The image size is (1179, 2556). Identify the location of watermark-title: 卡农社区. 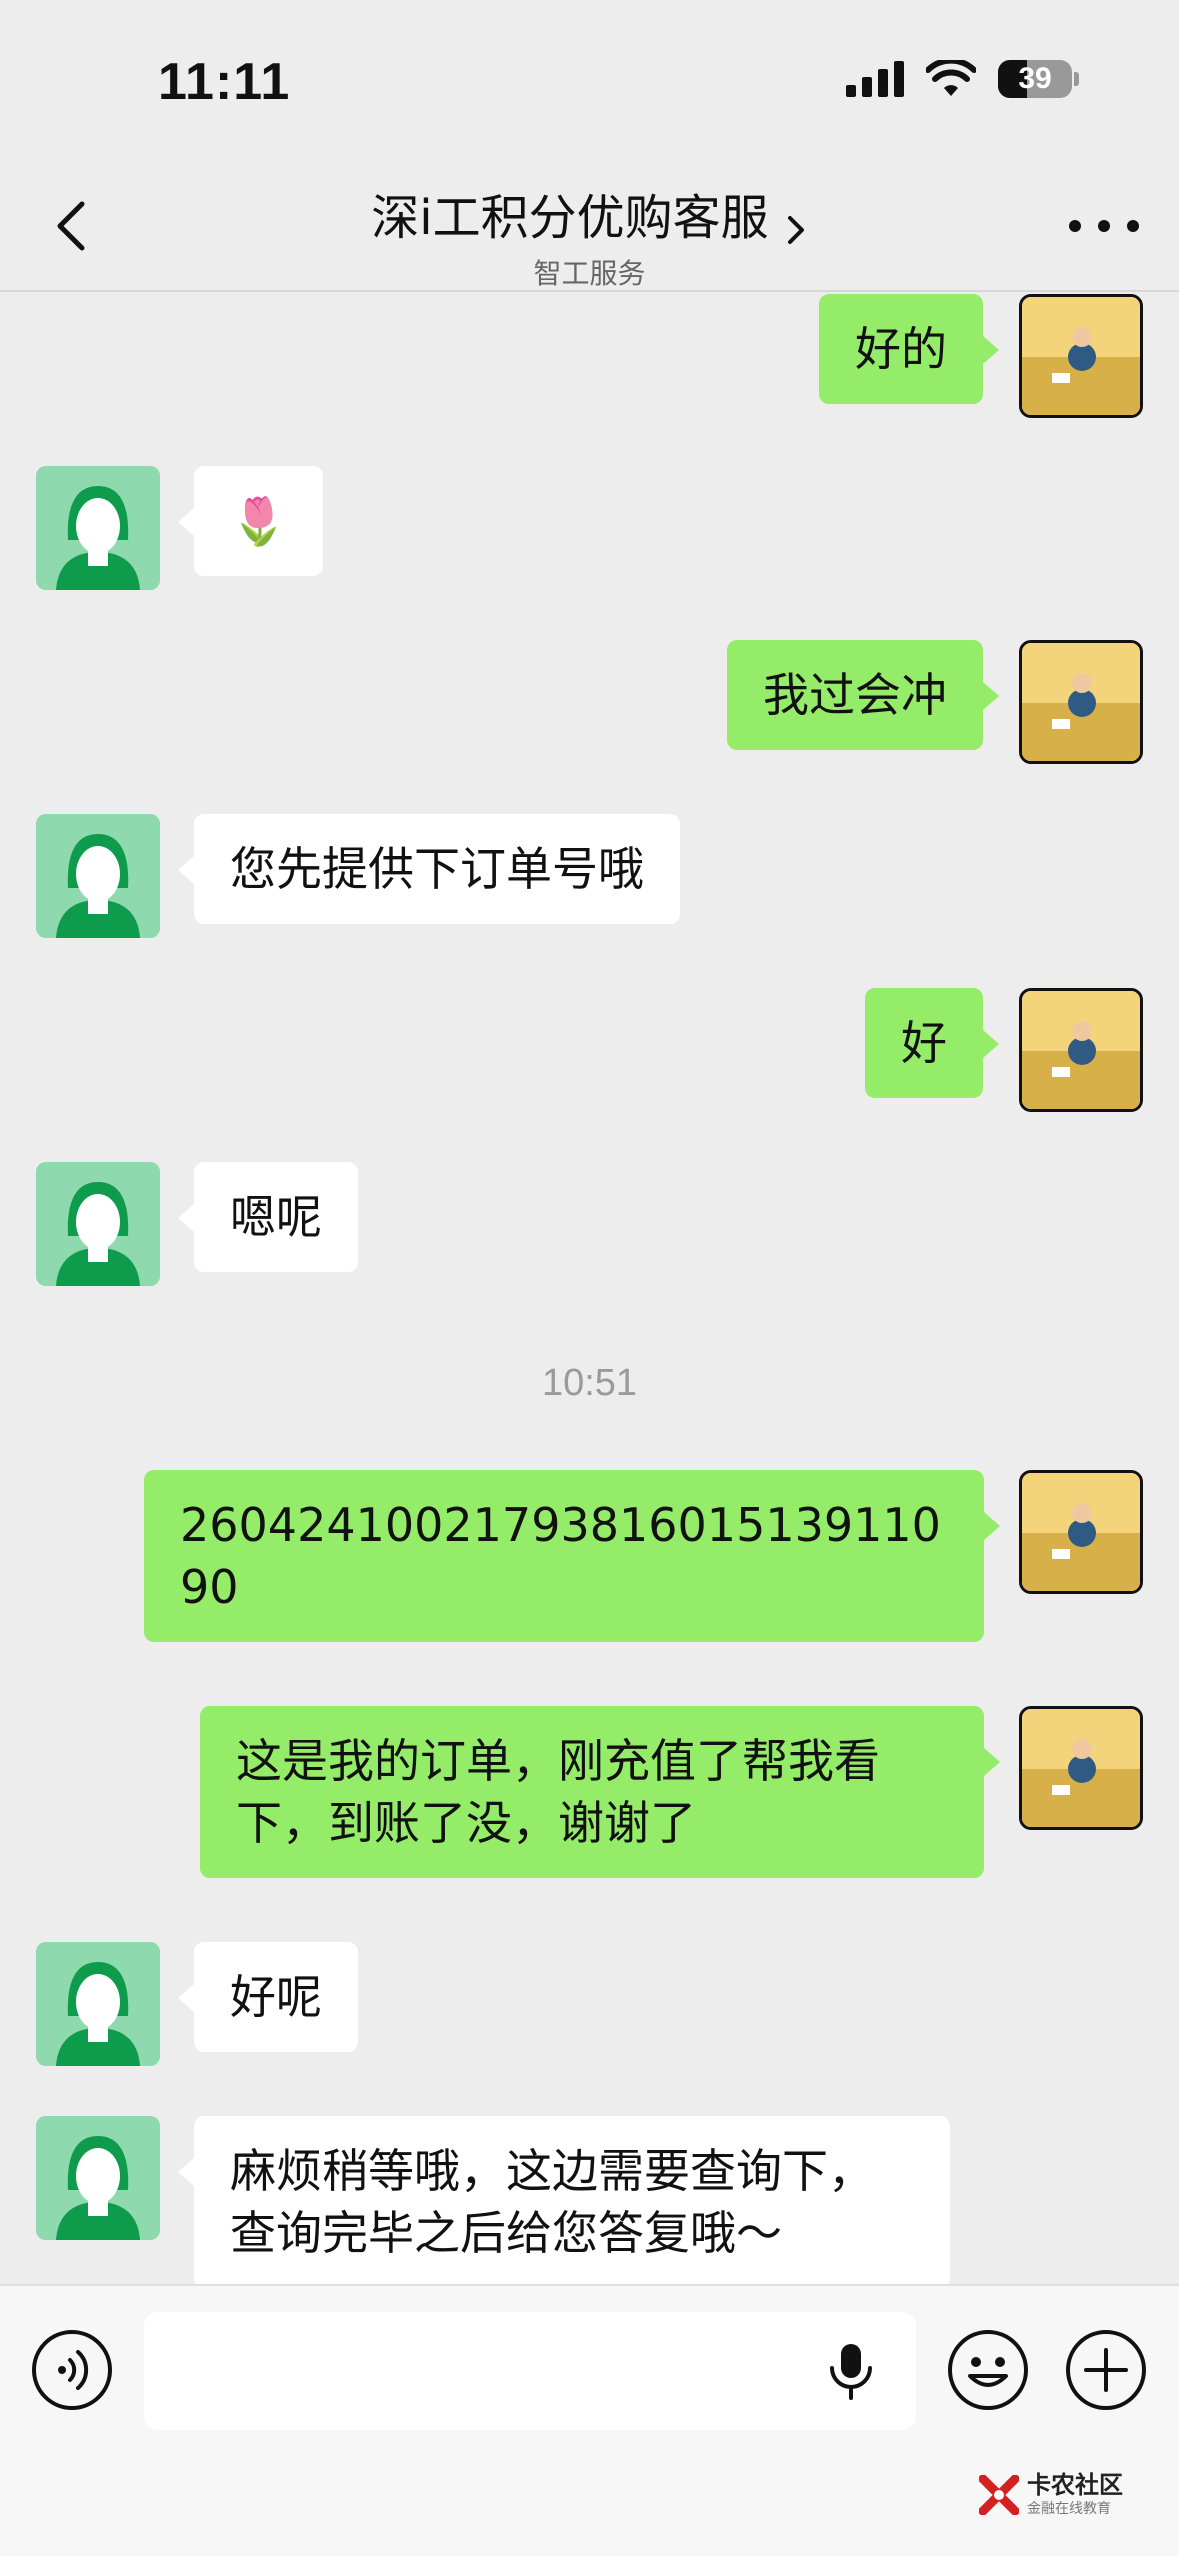
(1075, 2485).